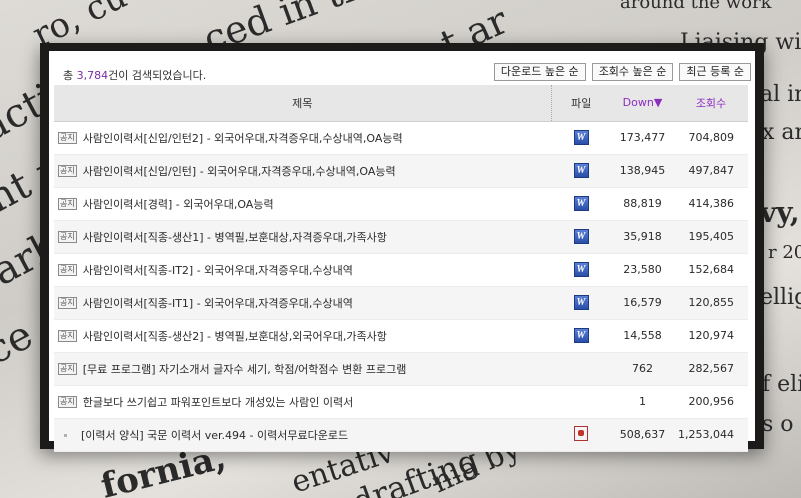  What do you see at coordinates (781, 384) in the screenshot?
I see `background-text: f eli` at bounding box center [781, 384].